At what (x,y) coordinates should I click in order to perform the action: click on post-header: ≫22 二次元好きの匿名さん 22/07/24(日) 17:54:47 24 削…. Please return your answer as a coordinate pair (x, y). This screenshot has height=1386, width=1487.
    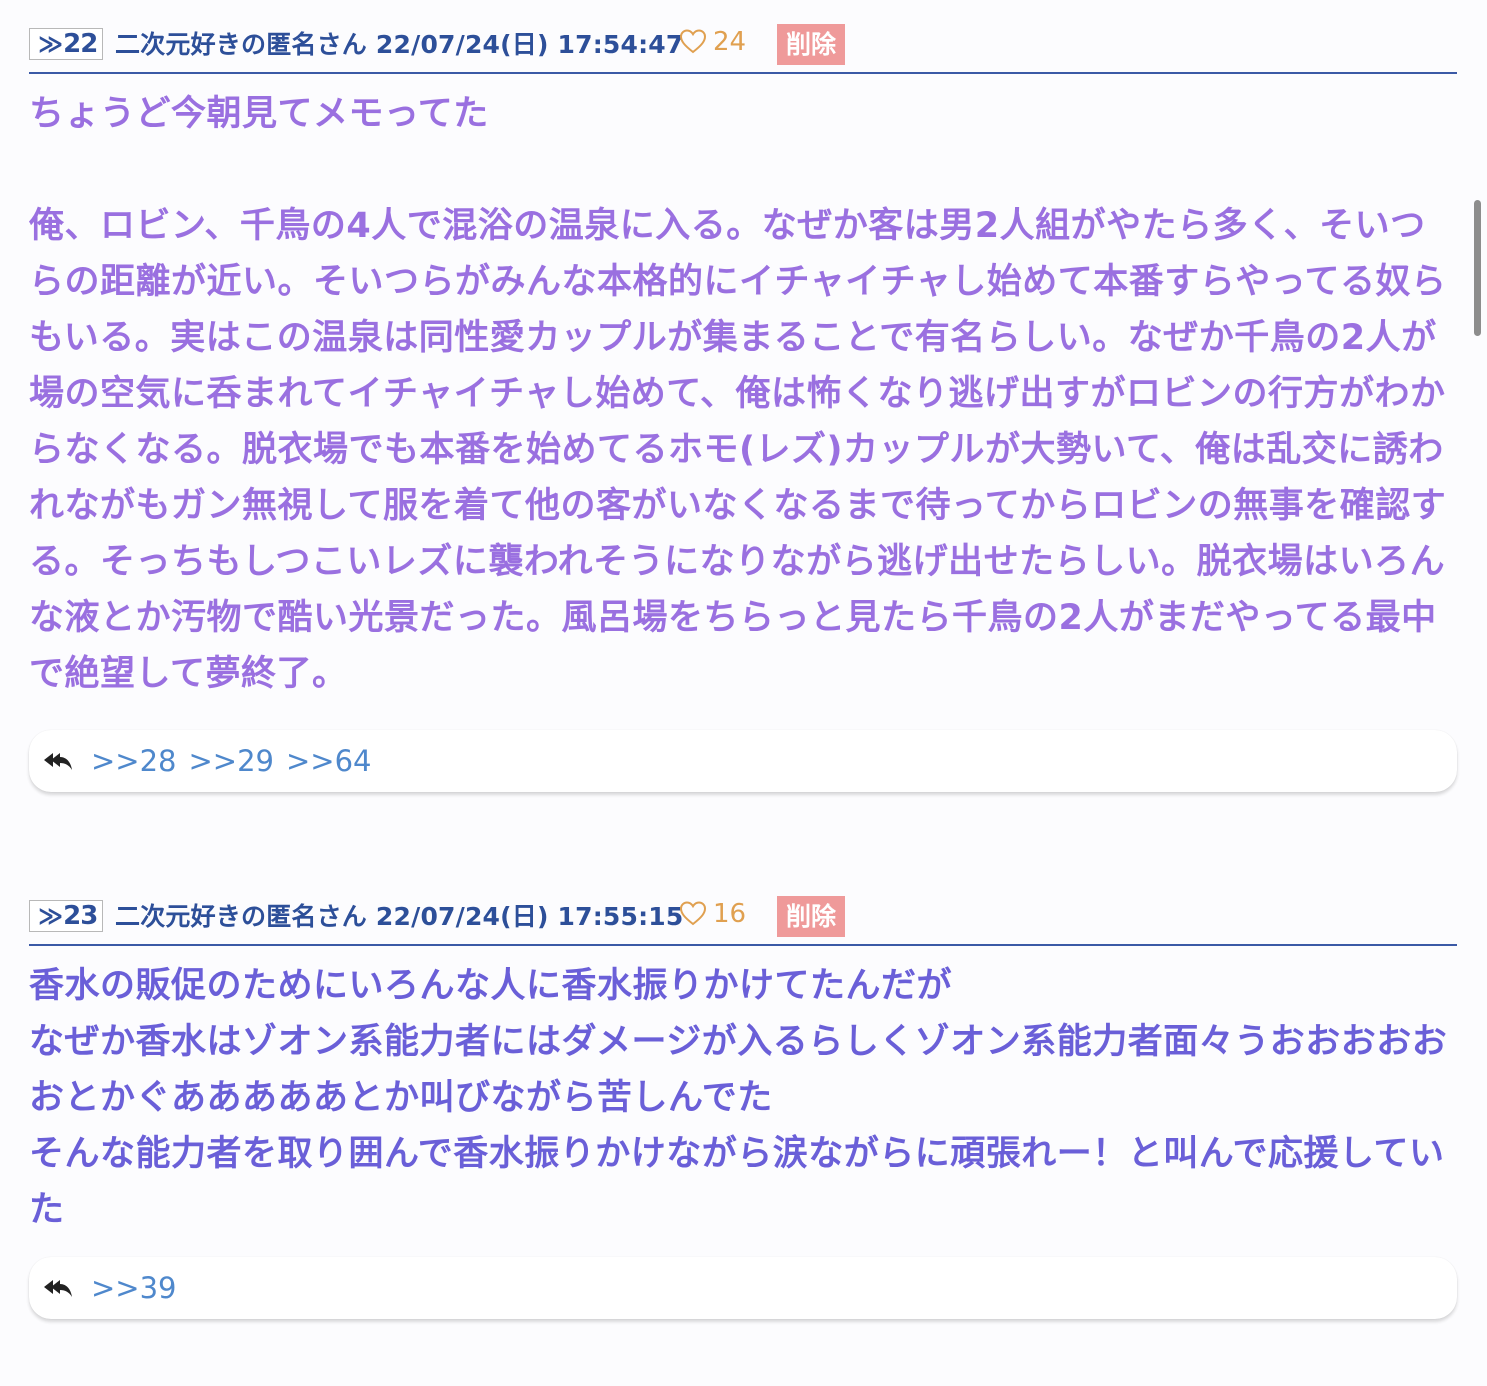
    Looking at the image, I should click on (743, 48).